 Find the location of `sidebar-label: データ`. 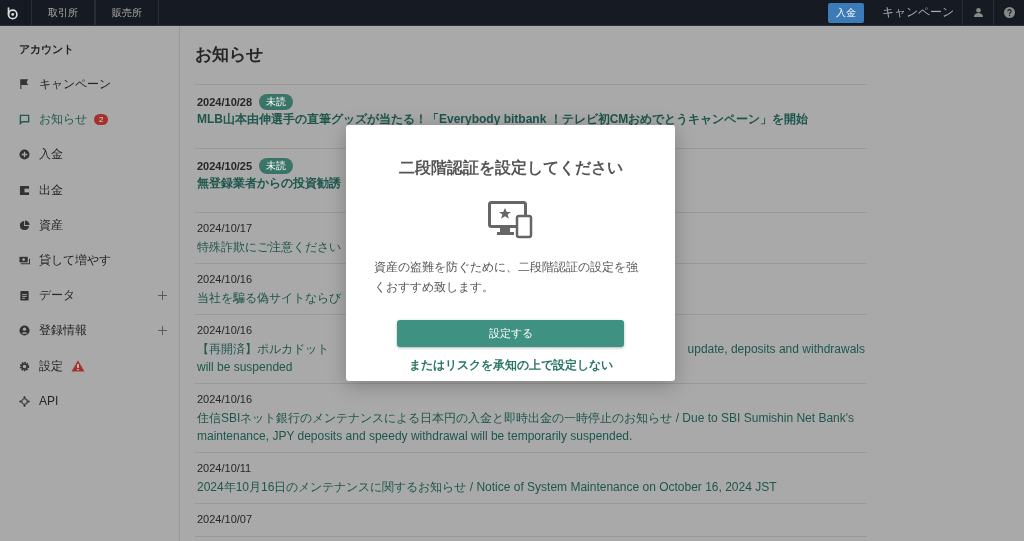

sidebar-label: データ is located at coordinates (57, 296).